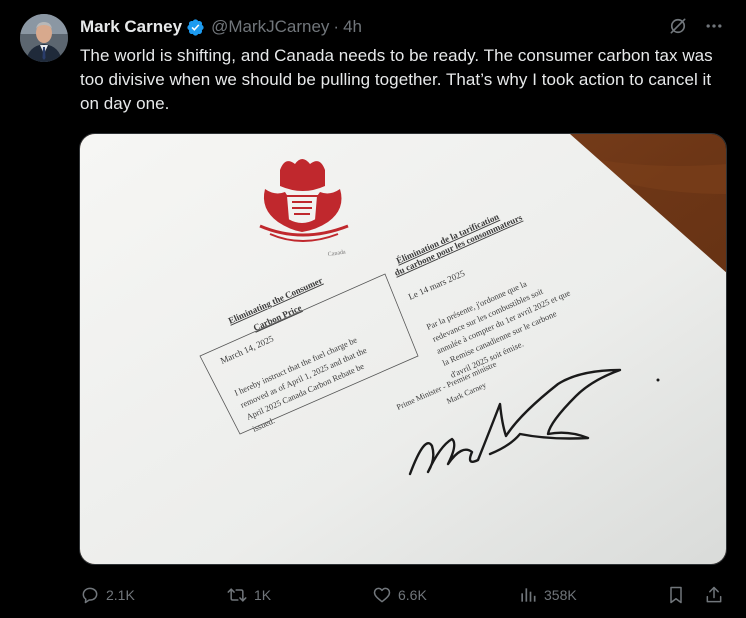 This screenshot has height=618, width=746. I want to click on views-button: 358K, so click(547, 595).